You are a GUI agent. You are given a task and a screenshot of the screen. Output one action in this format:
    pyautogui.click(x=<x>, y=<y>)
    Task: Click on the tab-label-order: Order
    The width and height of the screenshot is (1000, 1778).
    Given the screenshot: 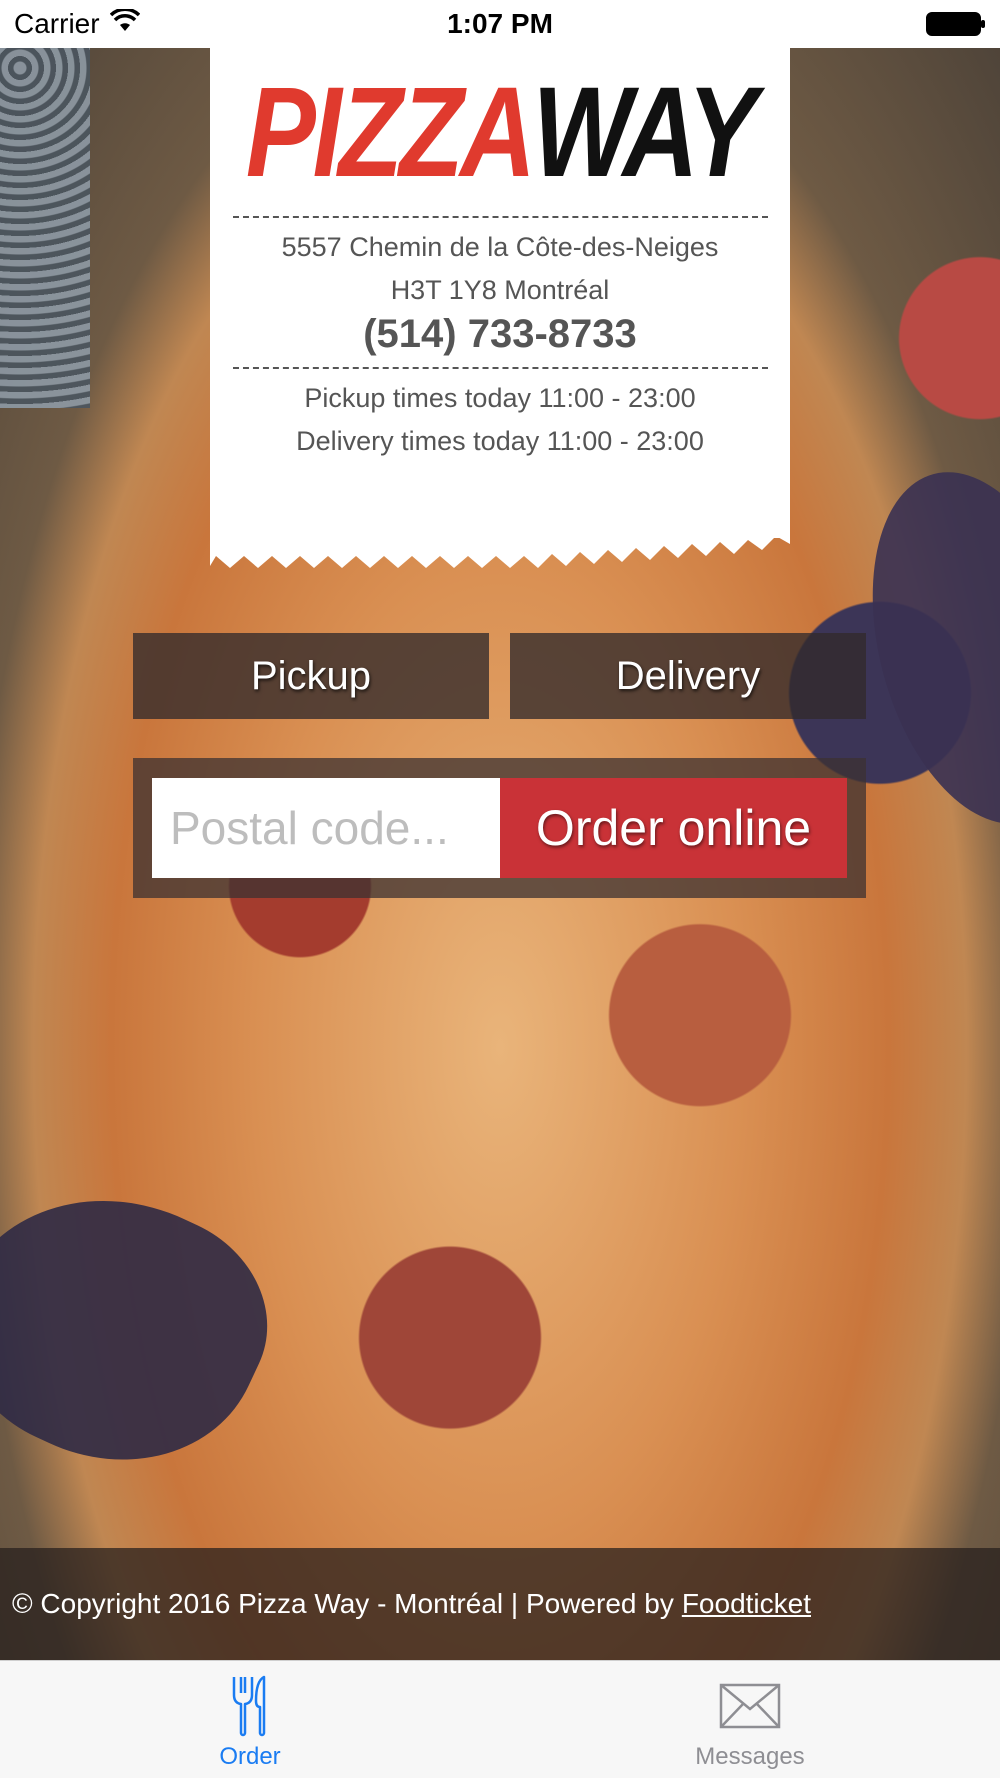 What is the action you would take?
    pyautogui.click(x=250, y=1756)
    